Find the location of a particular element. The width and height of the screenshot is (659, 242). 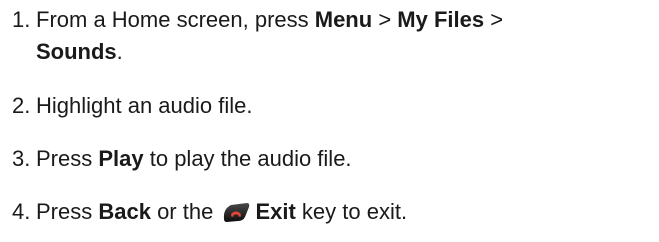

back-label: Back is located at coordinates (124, 211).